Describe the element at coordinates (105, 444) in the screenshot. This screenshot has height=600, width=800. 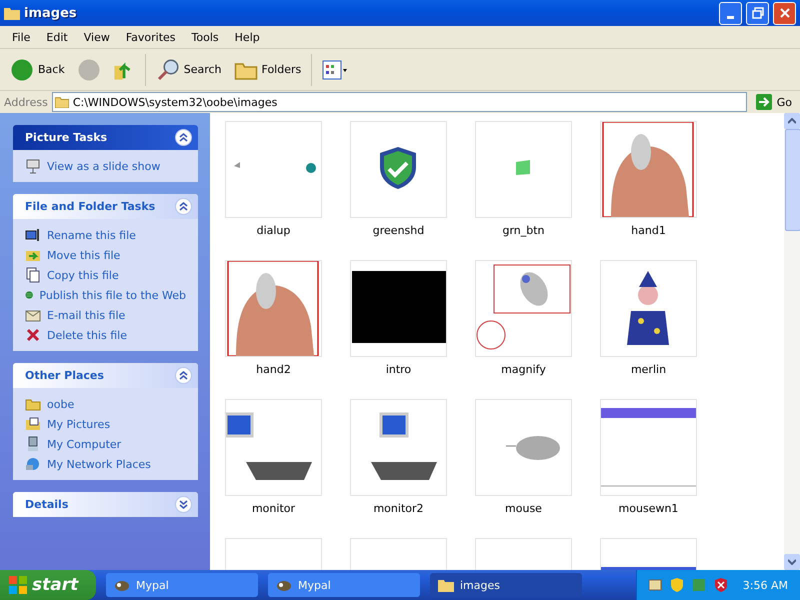
I see `task-link: My Computer` at that location.